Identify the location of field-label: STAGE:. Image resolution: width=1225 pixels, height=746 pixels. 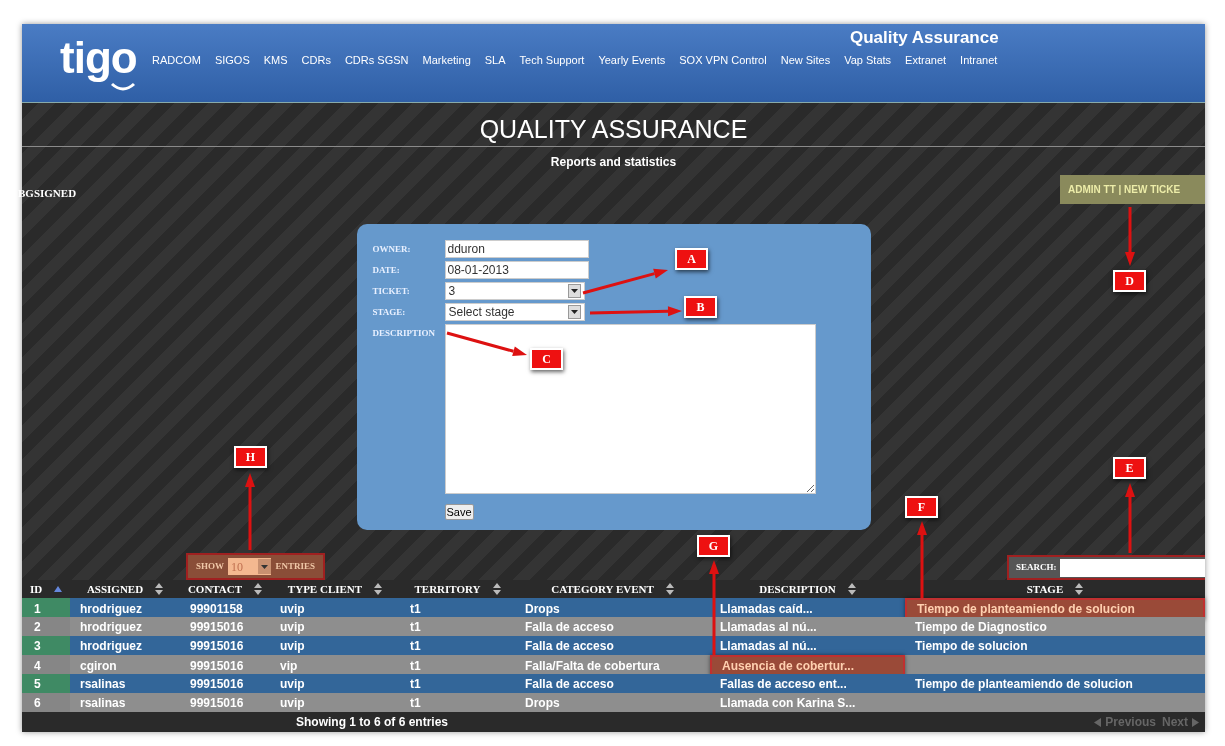
(389, 312).